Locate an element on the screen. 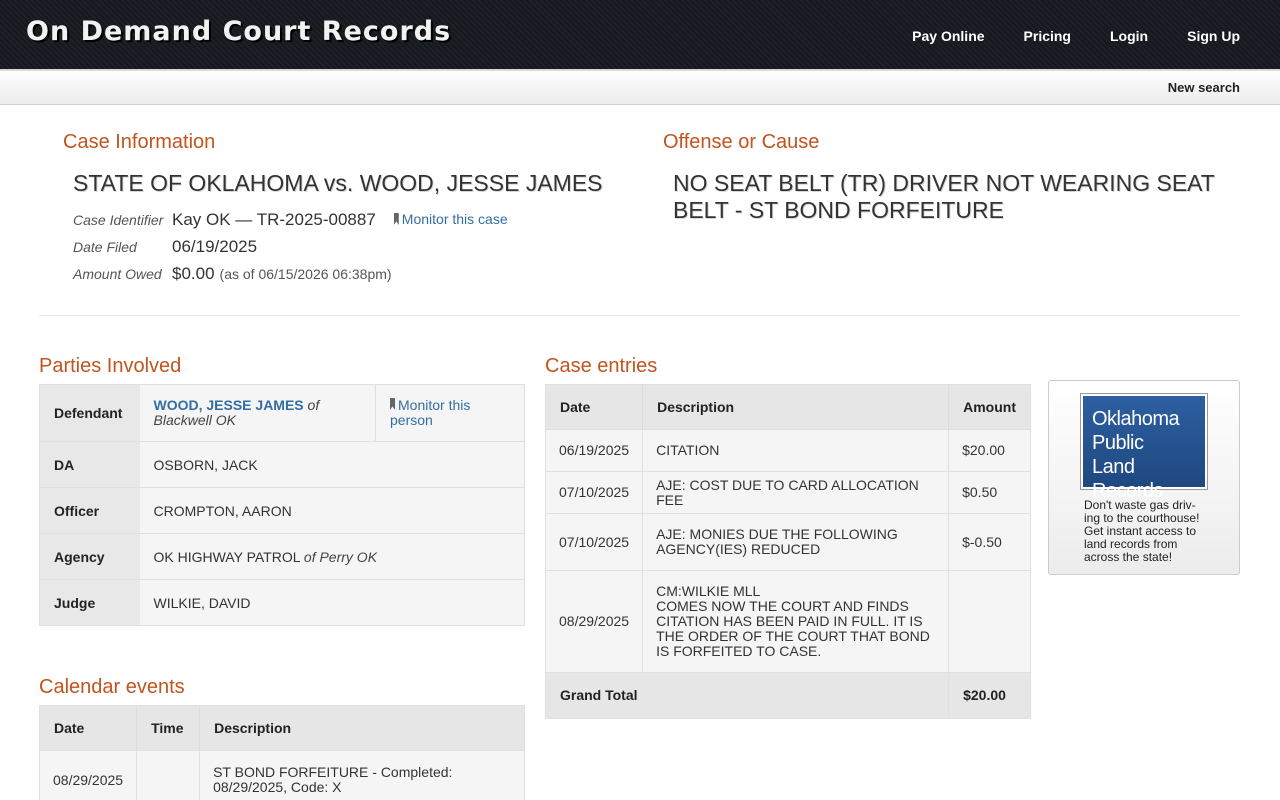  date-filed-value: 06/19/2025 is located at coordinates (215, 246).